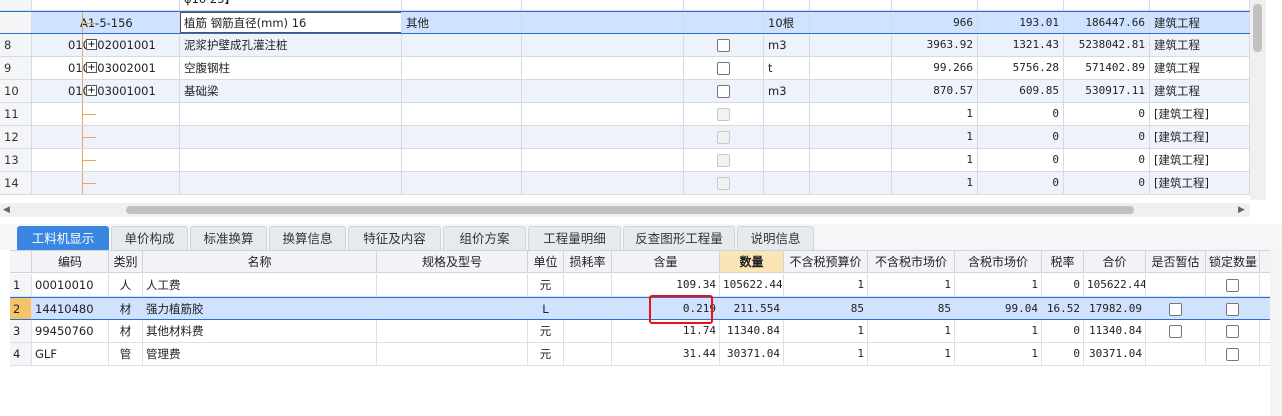 This screenshot has width=1282, height=416. What do you see at coordinates (666, 261) in the screenshot?
I see `column-header: 含量` at bounding box center [666, 261].